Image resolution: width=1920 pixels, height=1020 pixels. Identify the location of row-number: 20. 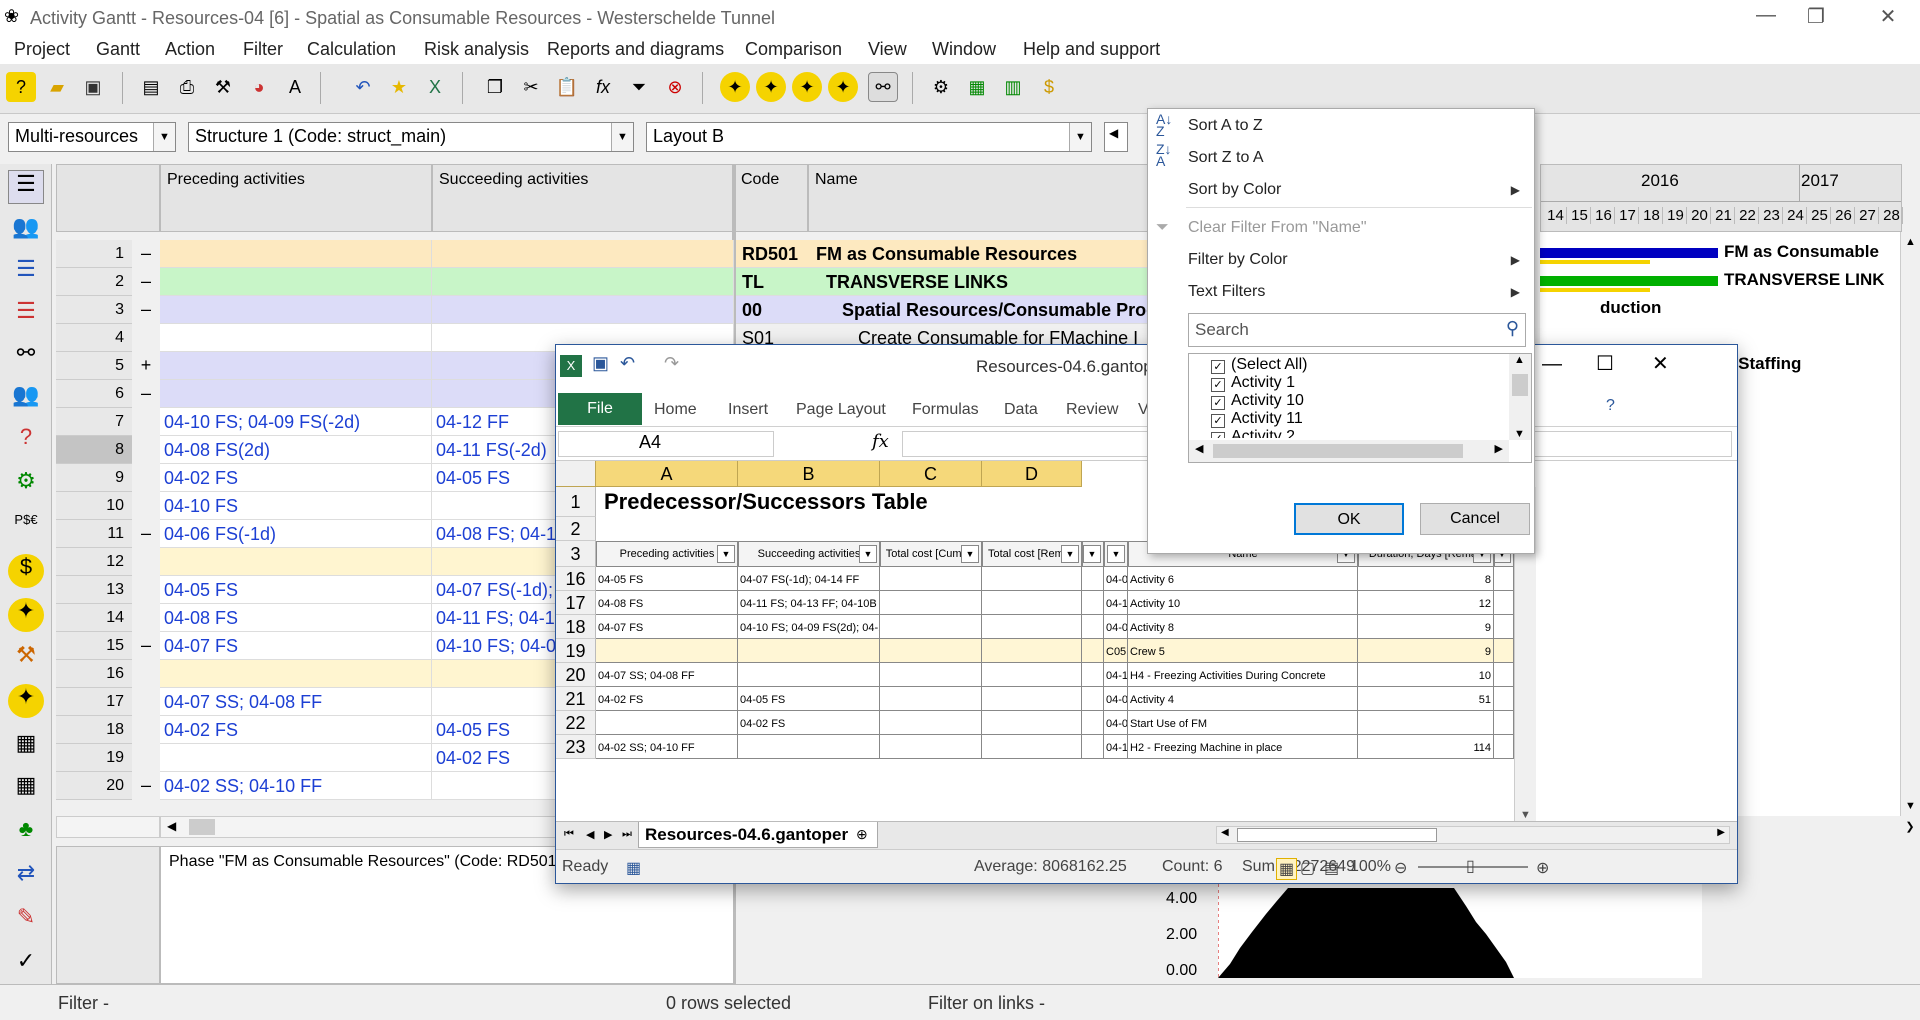
(94, 786).